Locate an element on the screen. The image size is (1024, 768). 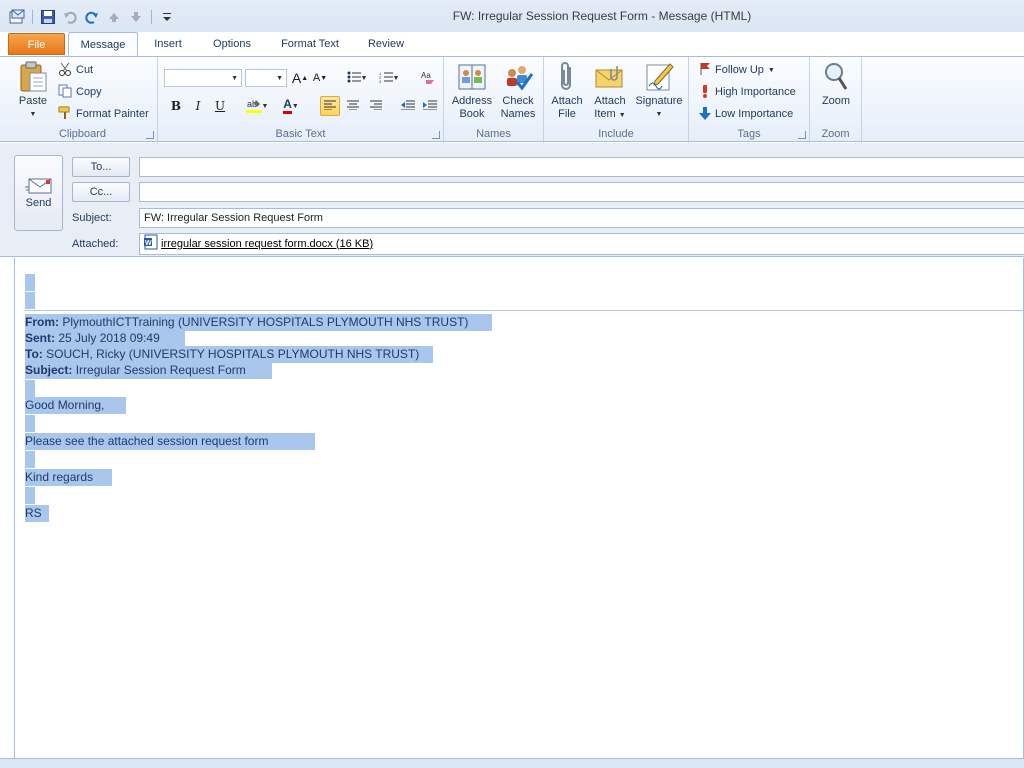
bullets-icon is located at coordinates (354, 78).